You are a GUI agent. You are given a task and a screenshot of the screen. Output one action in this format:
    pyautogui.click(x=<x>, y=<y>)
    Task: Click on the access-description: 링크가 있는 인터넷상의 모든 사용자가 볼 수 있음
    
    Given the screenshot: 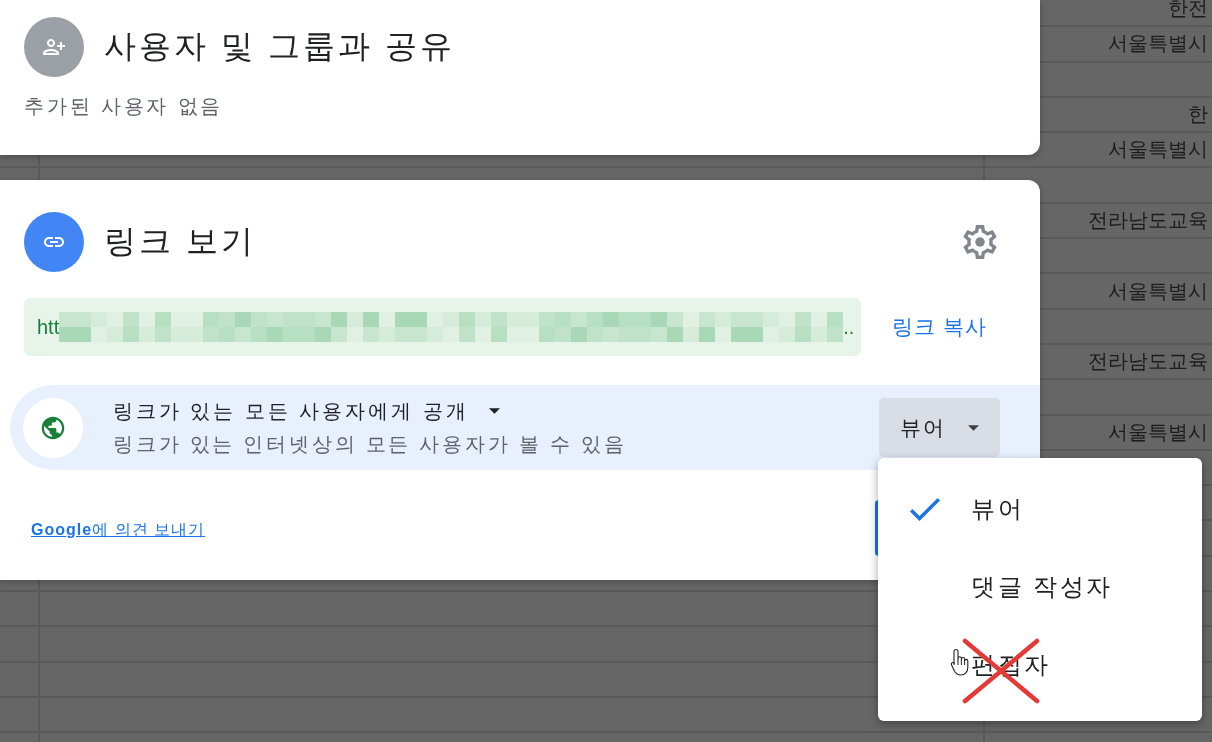 What is the action you would take?
    pyautogui.click(x=370, y=444)
    